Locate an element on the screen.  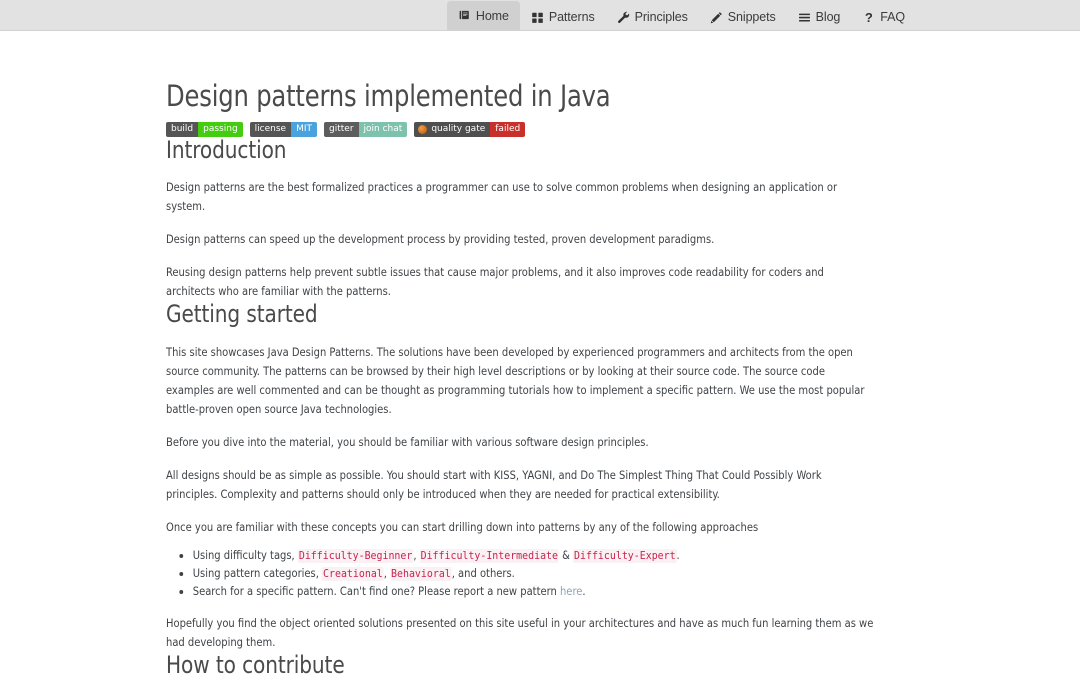
wrench-icon is located at coordinates (623, 17).